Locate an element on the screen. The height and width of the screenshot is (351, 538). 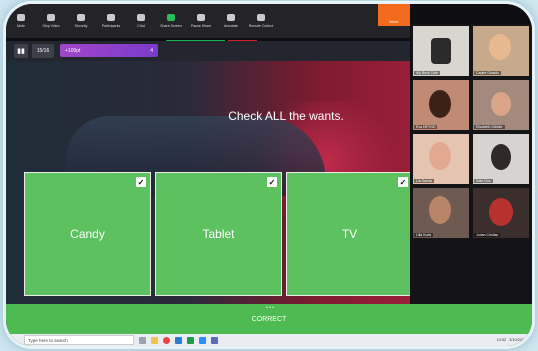
camera-icon is located at coordinates (51, 17).